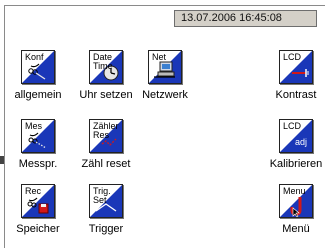 The height and width of the screenshot is (248, 325). Describe the element at coordinates (159, 57) in the screenshot. I see `net-title: Net` at that location.